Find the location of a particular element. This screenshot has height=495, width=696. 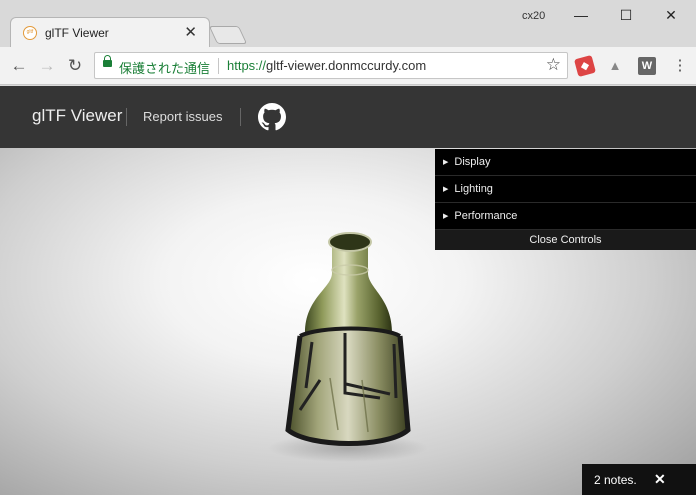

tab-title: glTF Viewer is located at coordinates (77, 33).